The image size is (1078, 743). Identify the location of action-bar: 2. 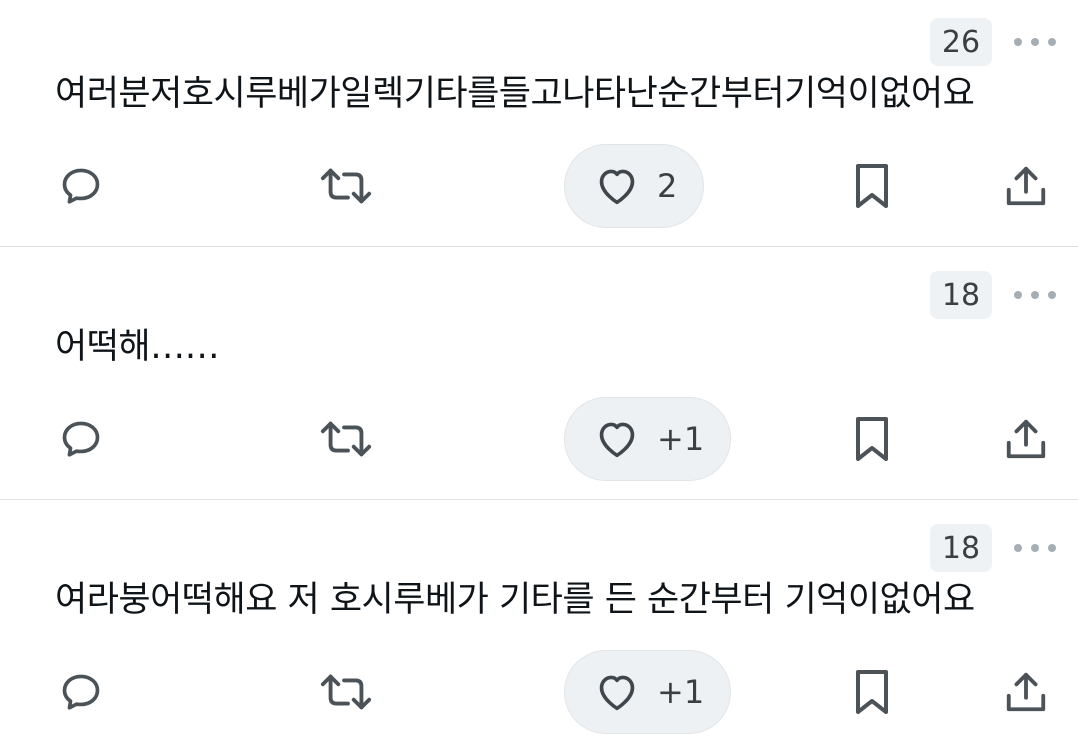
(539, 186).